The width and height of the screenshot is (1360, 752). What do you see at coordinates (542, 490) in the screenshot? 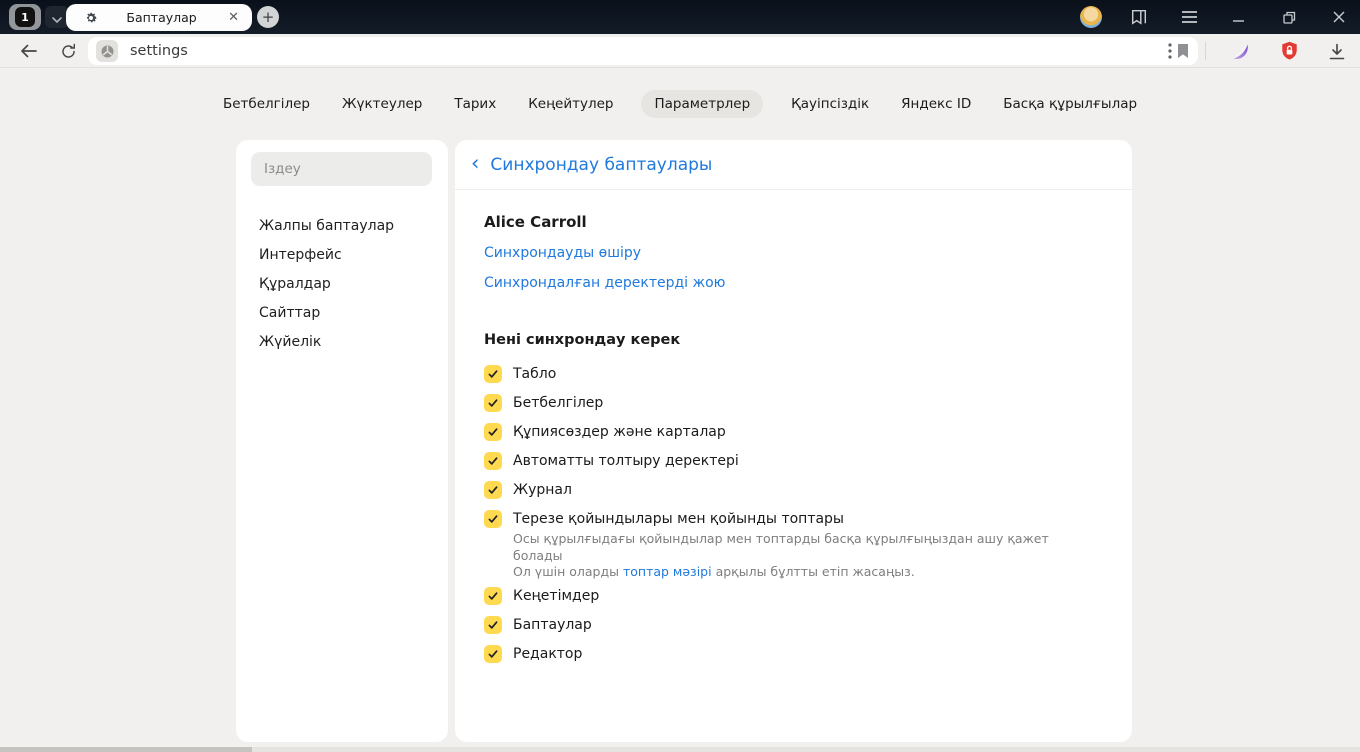
I see `checkbox-label: Журнал` at bounding box center [542, 490].